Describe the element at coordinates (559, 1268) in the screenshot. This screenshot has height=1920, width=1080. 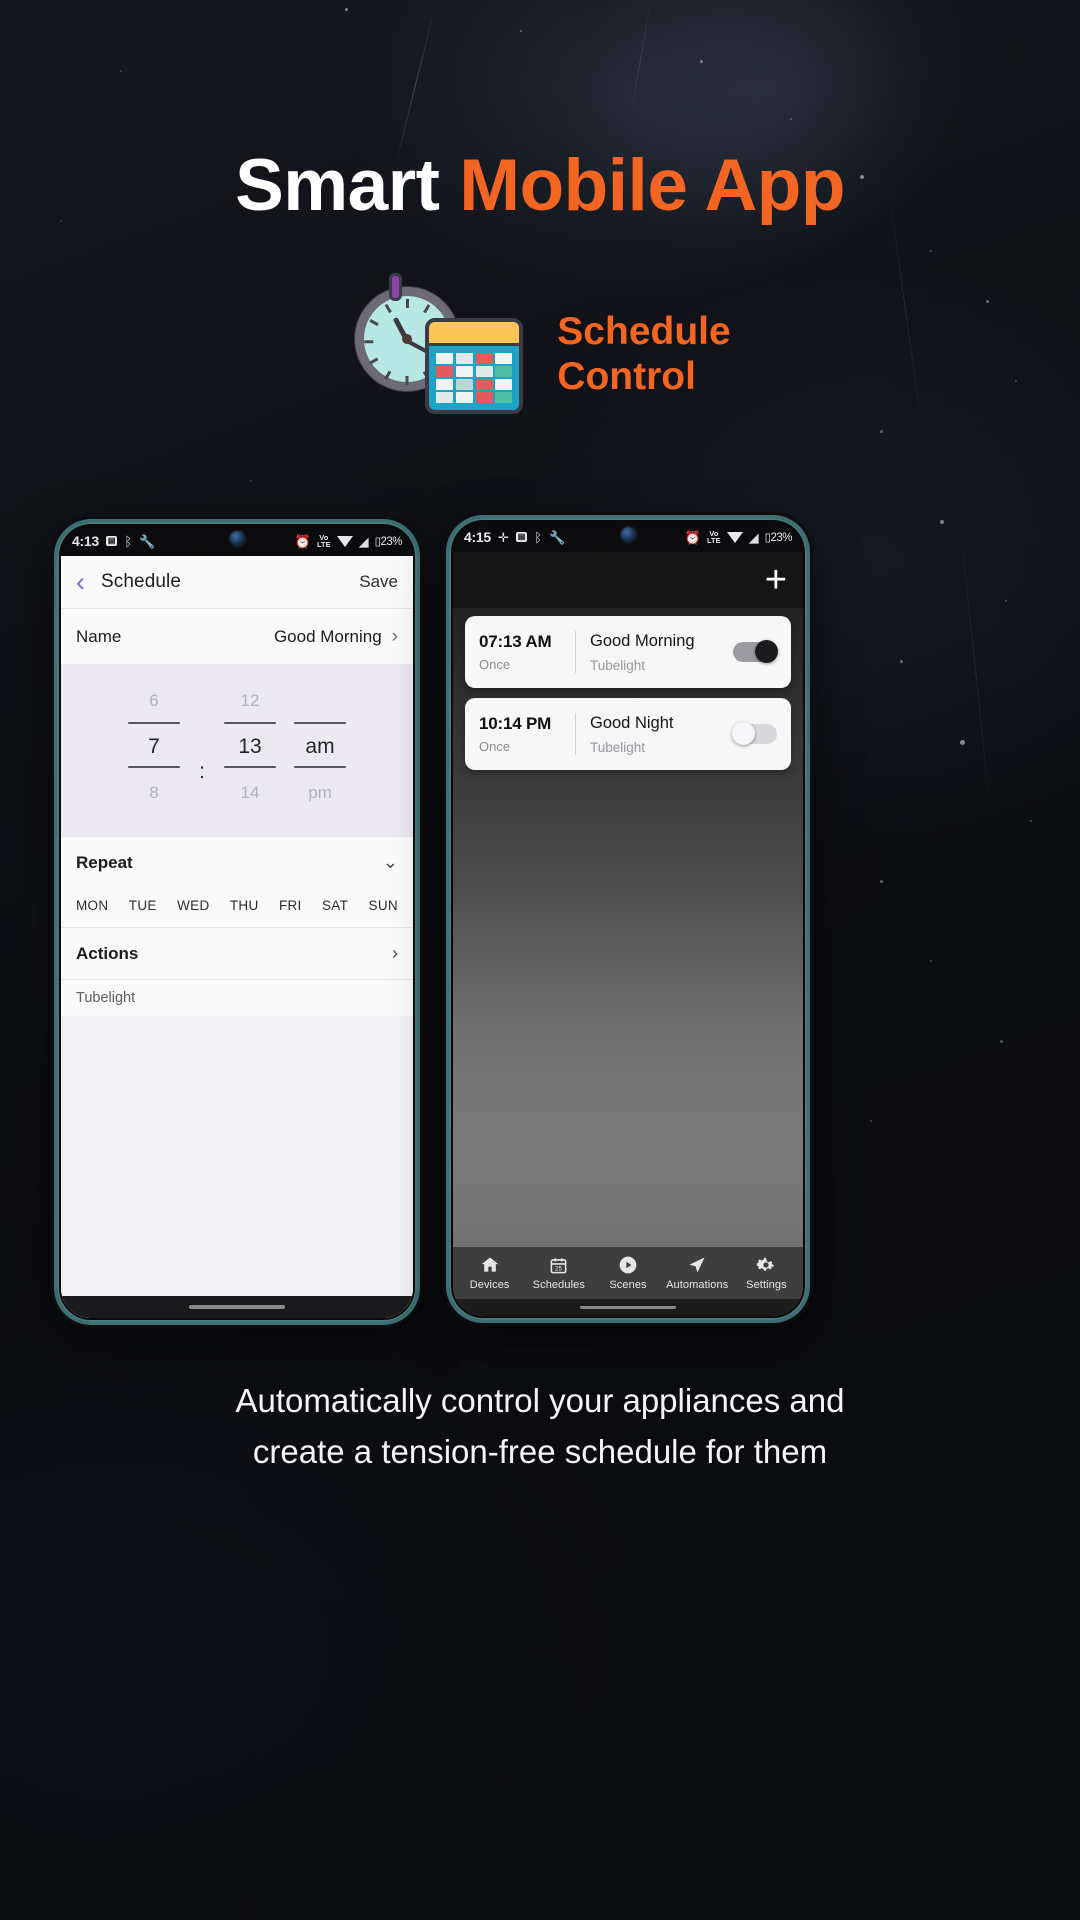
I see `svg-text: 25` at that location.